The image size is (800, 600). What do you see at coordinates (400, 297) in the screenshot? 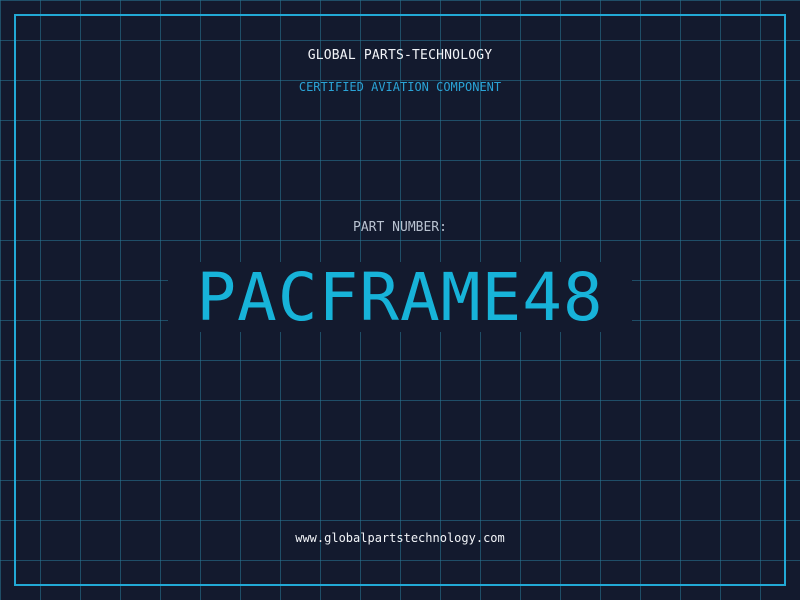
I see `part-number-value: PACFRAME48` at bounding box center [400, 297].